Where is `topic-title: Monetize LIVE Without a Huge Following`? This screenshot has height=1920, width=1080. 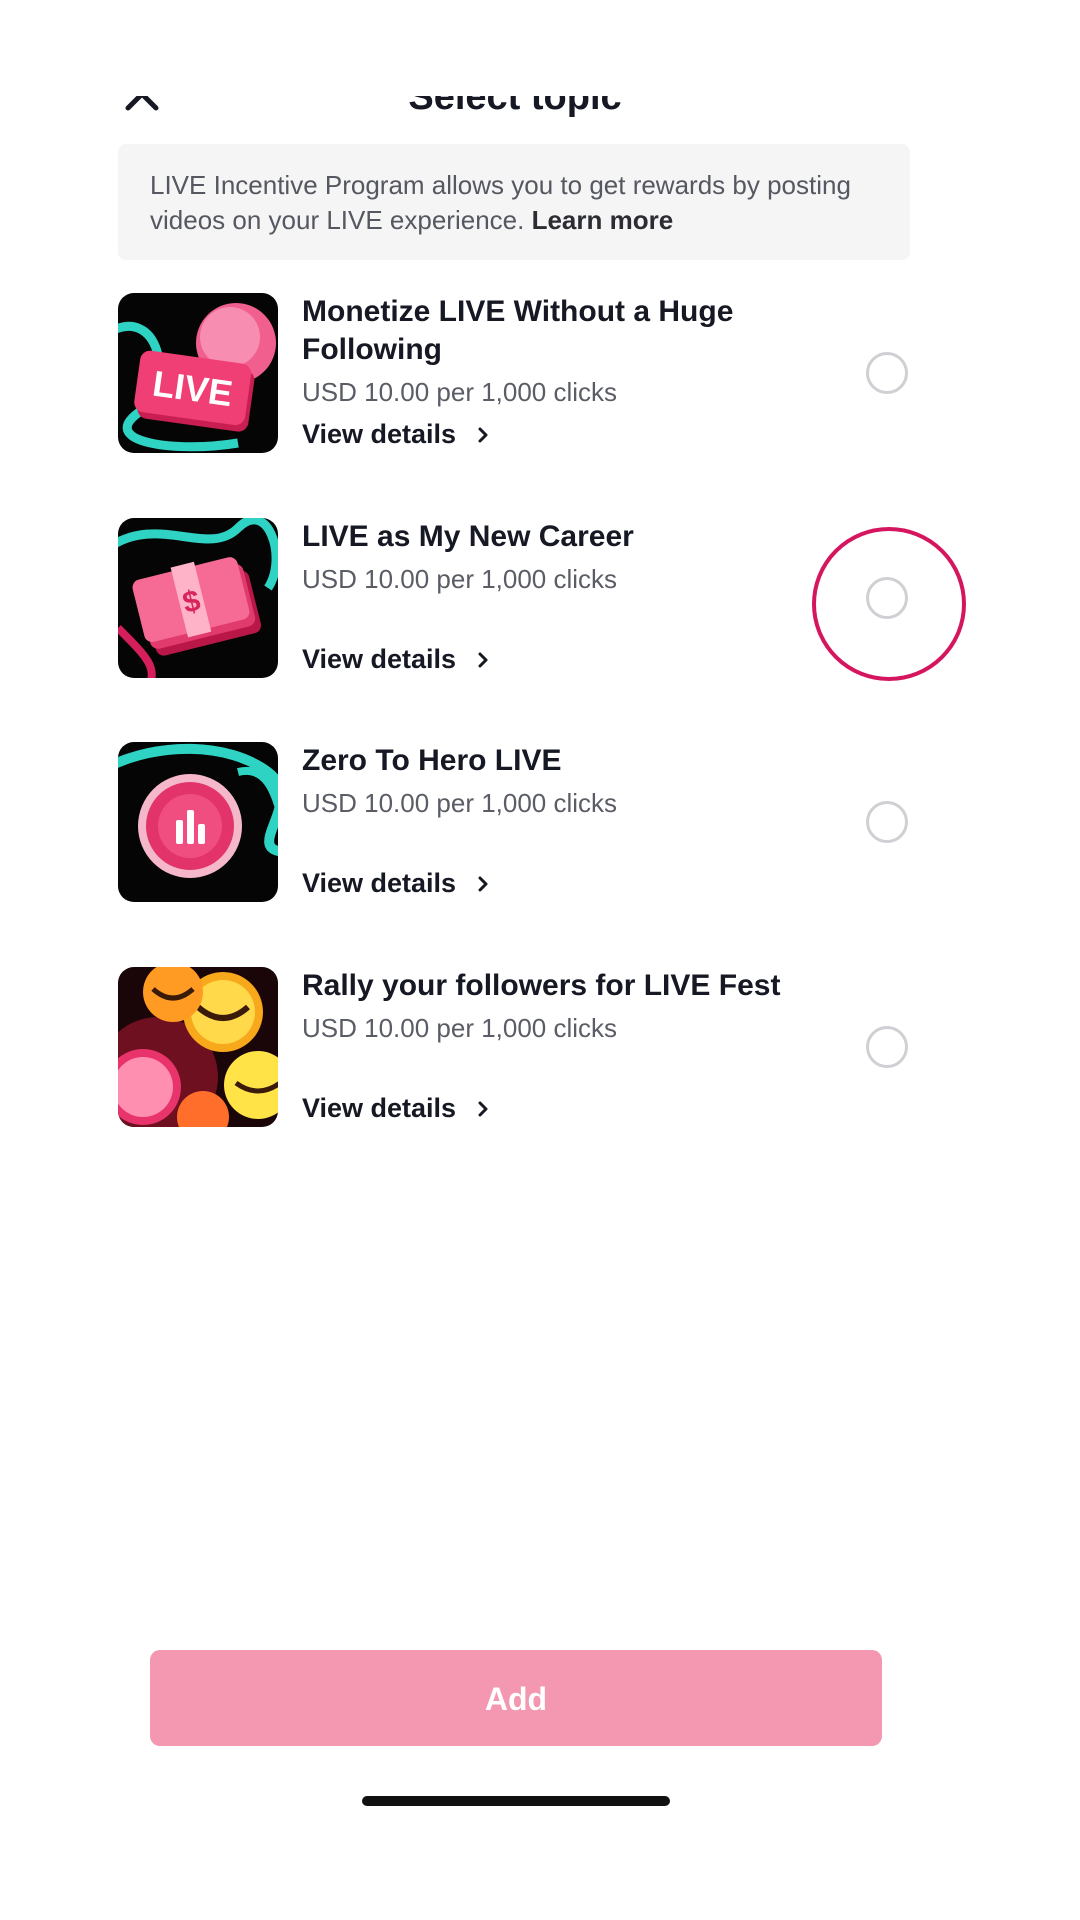
topic-title: Monetize LIVE Without a Huge Following is located at coordinates (518, 330).